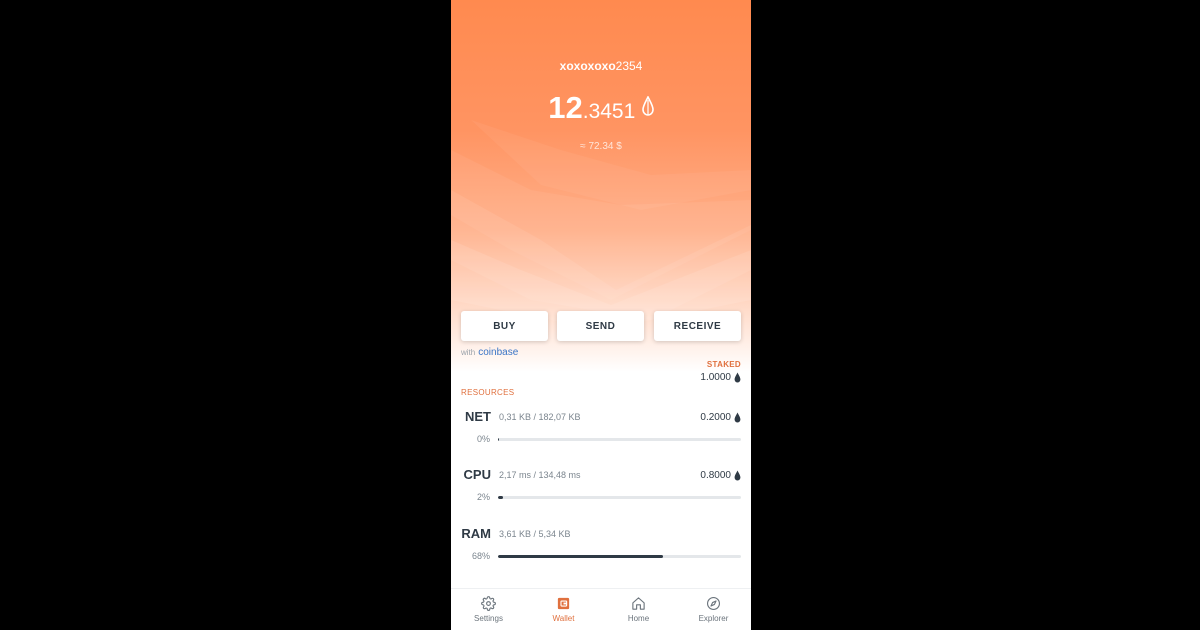 The width and height of the screenshot is (1200, 630). Describe the element at coordinates (488, 392) in the screenshot. I see `resources-label: RESOURCES` at that location.